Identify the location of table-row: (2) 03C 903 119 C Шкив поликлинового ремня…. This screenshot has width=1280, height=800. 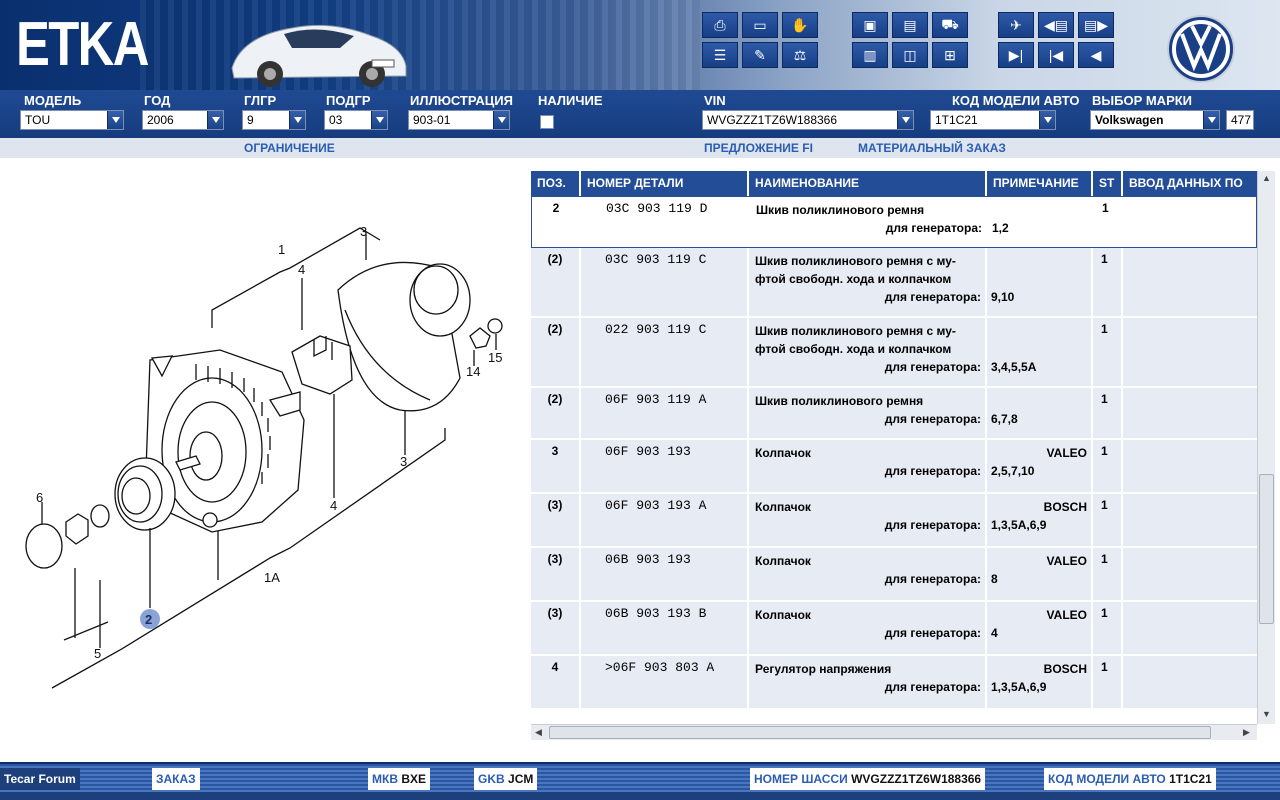
(894, 283).